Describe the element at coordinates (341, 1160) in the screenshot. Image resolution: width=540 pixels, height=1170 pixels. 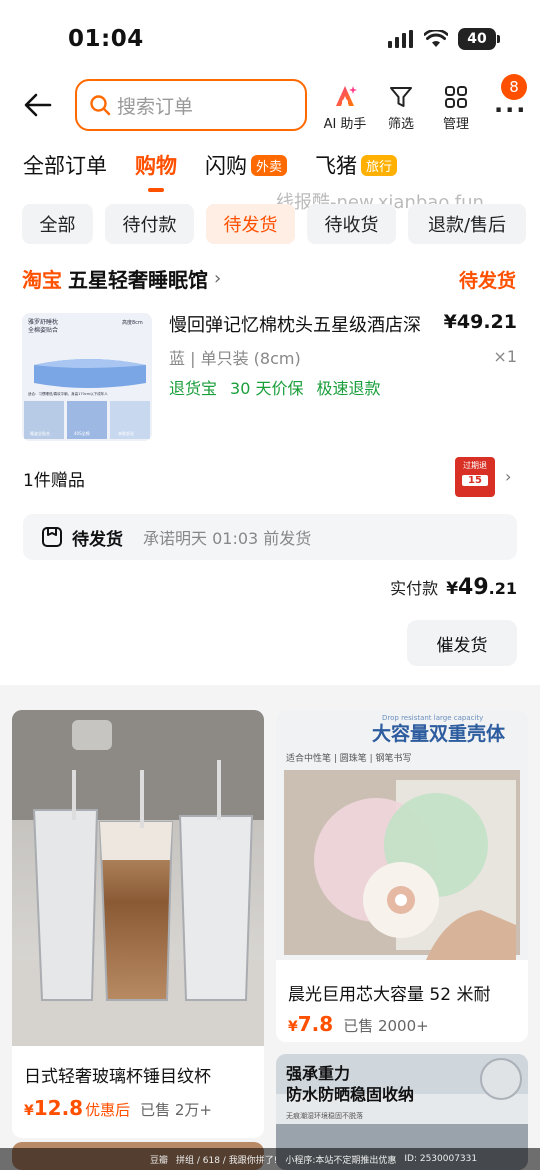
I see `overlay-text: 小程序:本站不定期推出优惠` at that location.